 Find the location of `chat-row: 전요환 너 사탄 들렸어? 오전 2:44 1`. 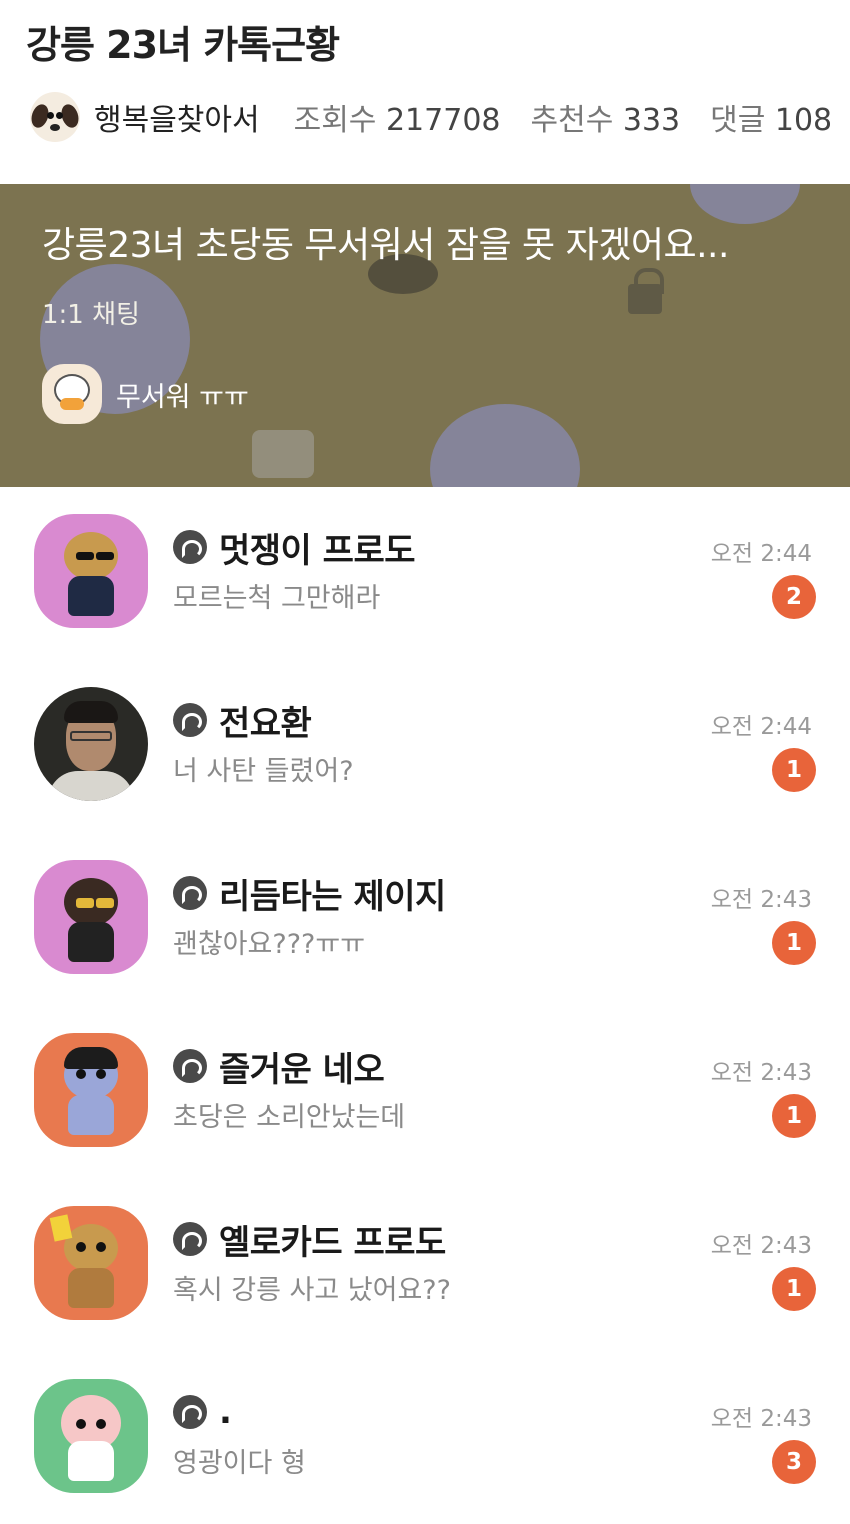

chat-row: 전요환 너 사탄 들렸어? 오전 2:44 1 is located at coordinates (425, 746).